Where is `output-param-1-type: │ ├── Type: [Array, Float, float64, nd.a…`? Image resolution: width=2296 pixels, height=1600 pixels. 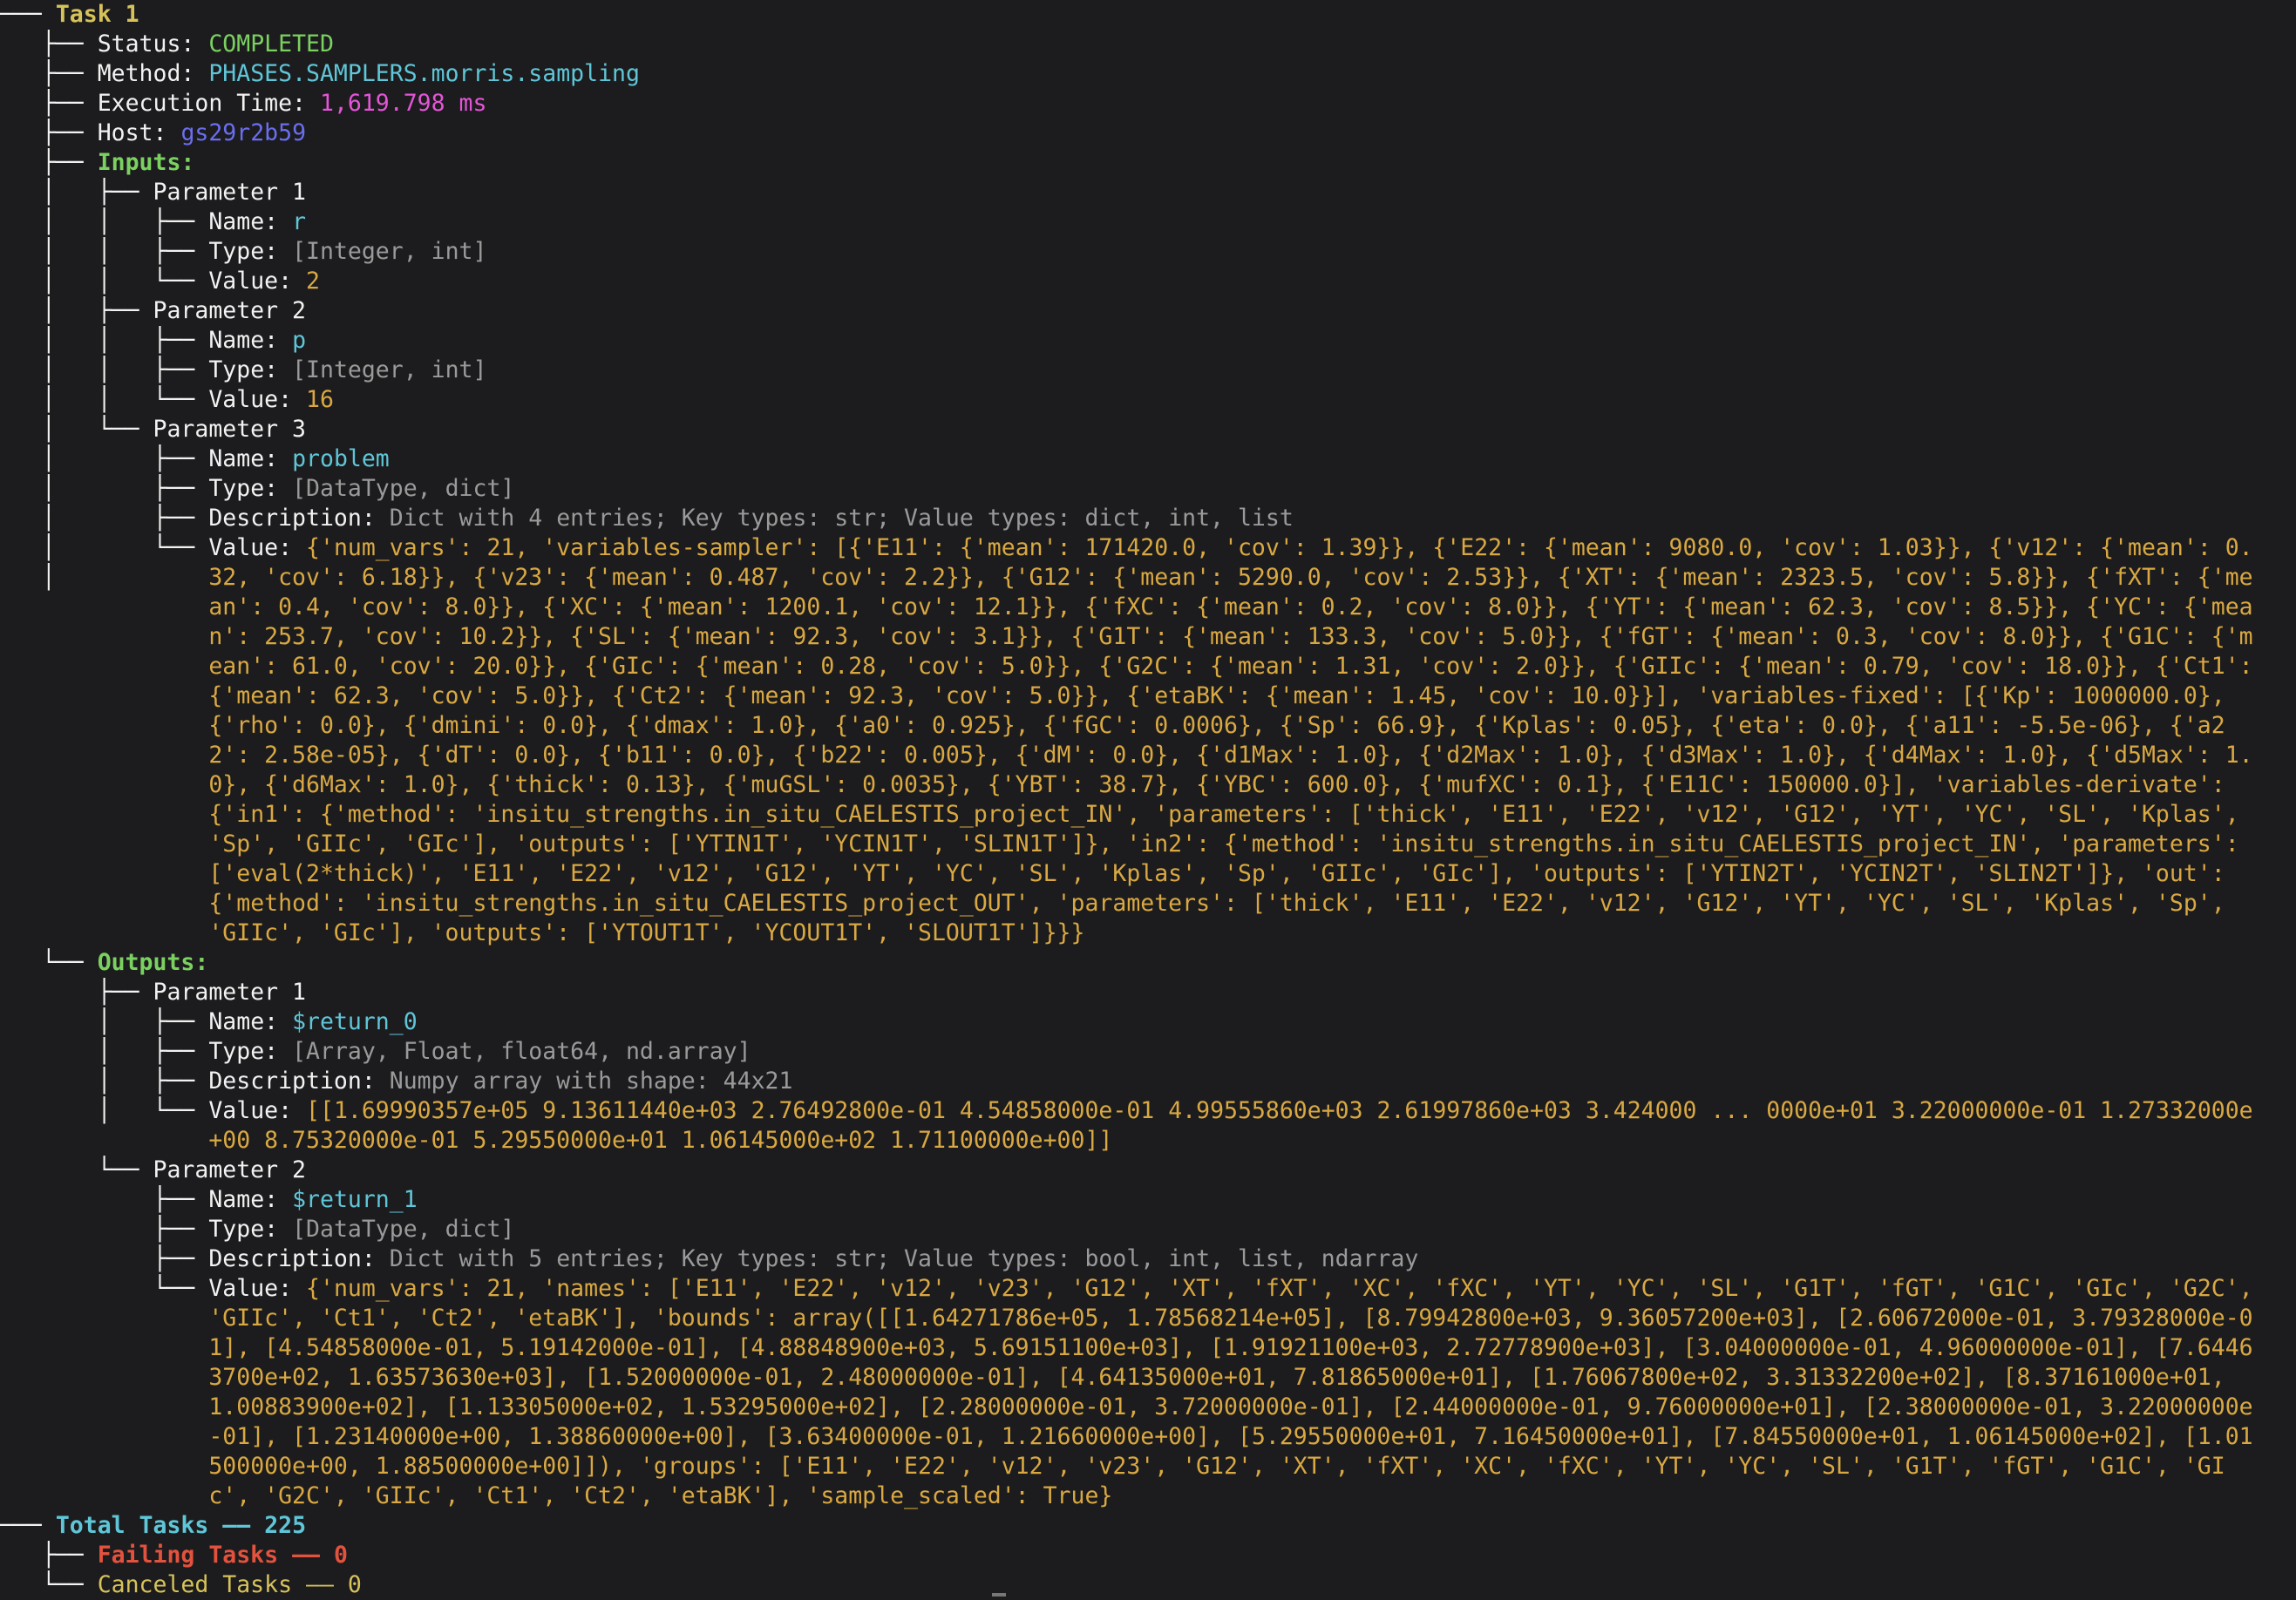
output-param-1-type: │ ├── Type: [Array, Float, float64, nd.a… is located at coordinates (375, 1051).